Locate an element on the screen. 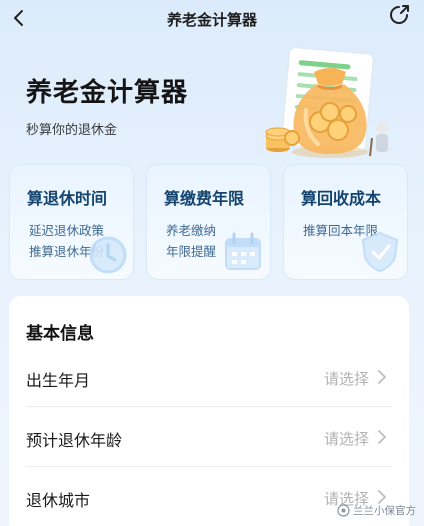  card-title: 算退休时间 is located at coordinates (67, 198).